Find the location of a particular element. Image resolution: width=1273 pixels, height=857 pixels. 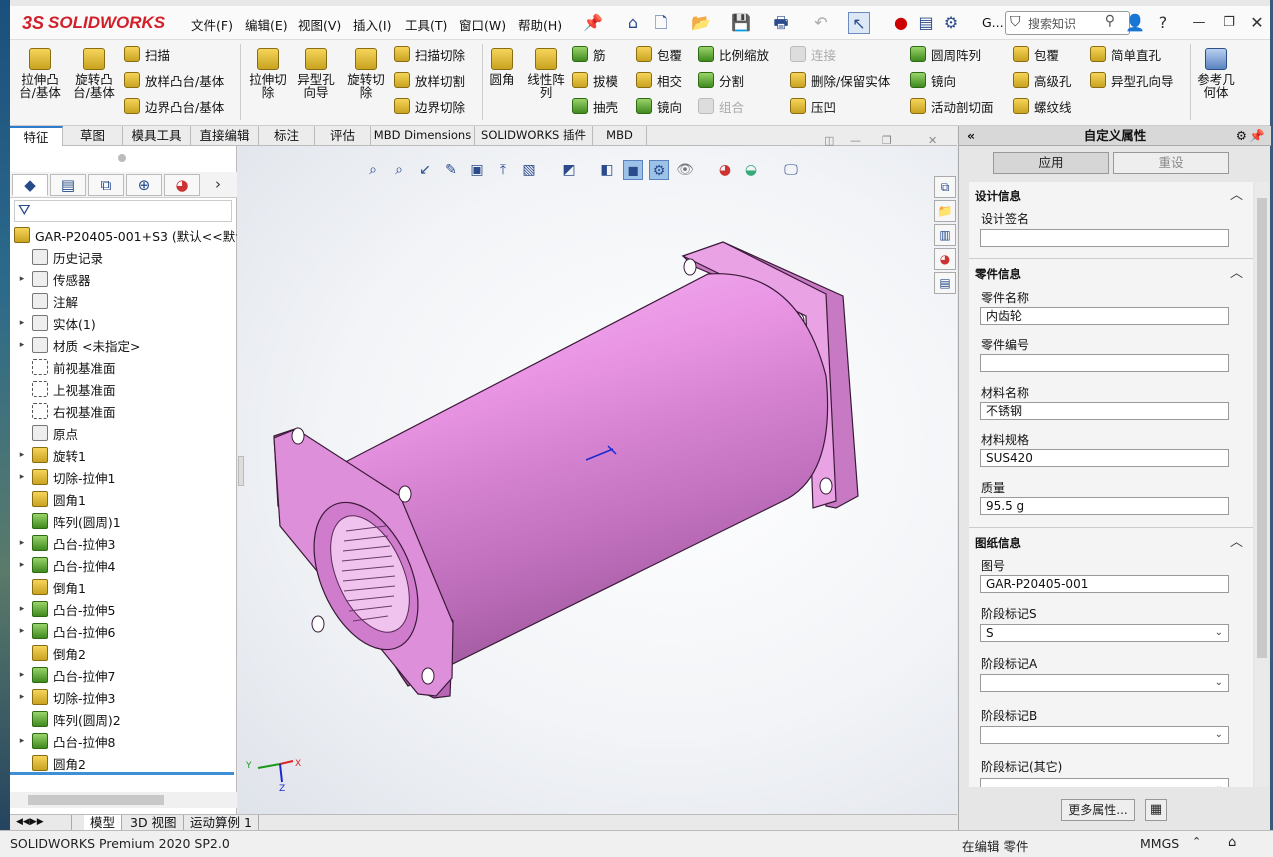

property-tab-builder-icon: ▦ is located at coordinates (1156, 810).